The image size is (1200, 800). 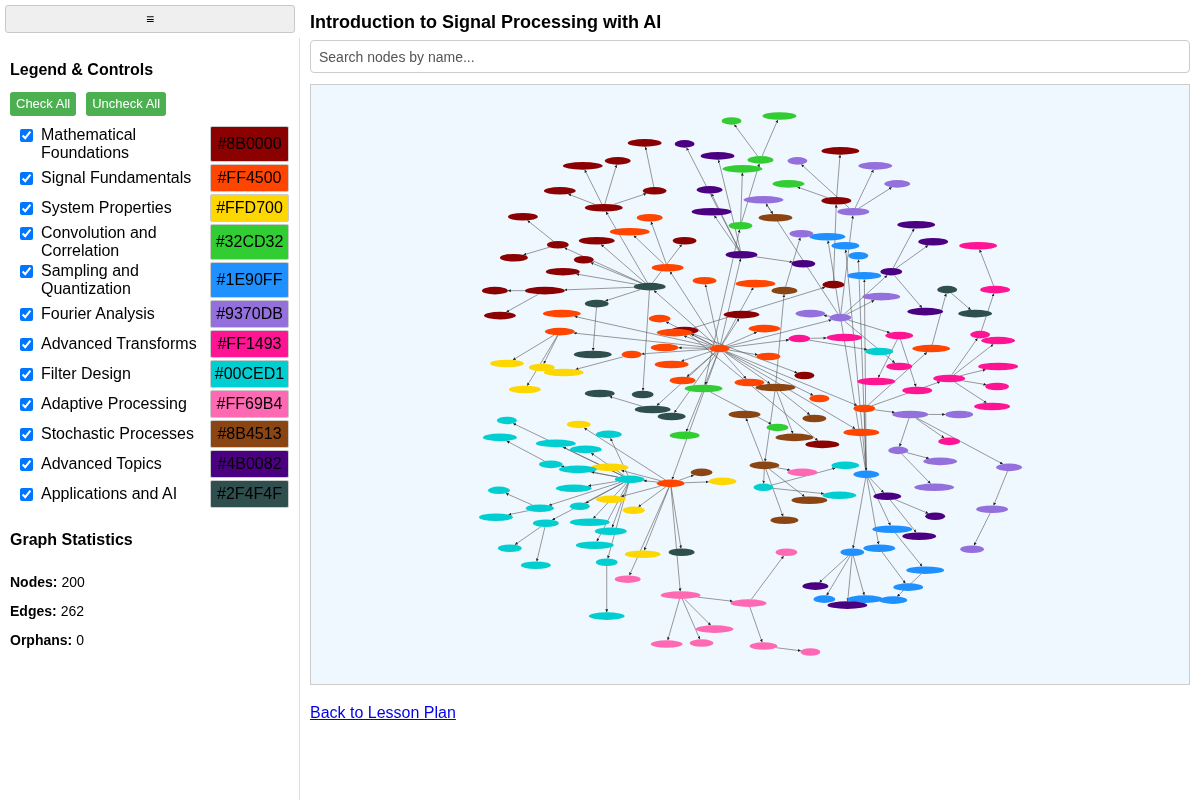 What do you see at coordinates (249, 344) in the screenshot?
I see `color-swatch: #FF1493` at bounding box center [249, 344].